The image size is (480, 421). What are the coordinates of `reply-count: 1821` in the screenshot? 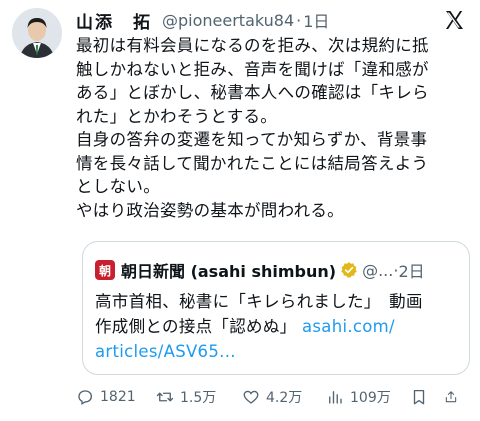 It's located at (118, 397).